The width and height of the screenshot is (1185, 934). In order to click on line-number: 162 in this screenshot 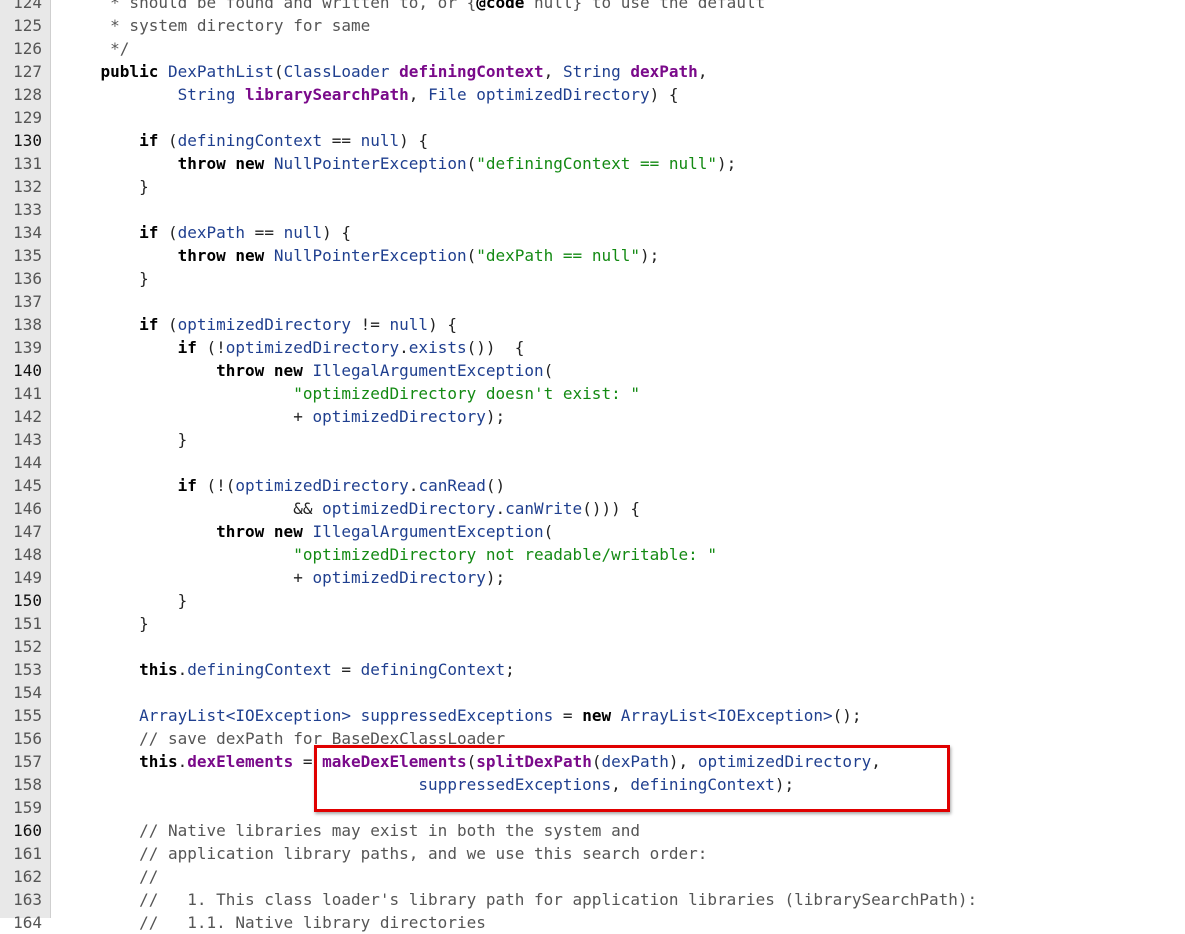, I will do `click(27, 876)`.